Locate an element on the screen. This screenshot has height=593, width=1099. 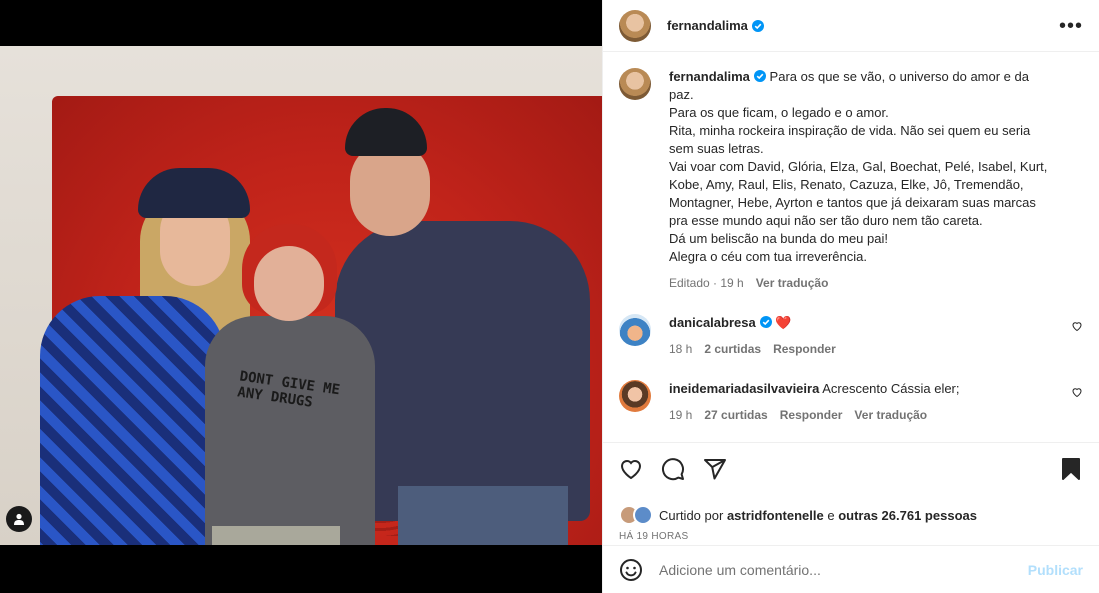
more-options-icon: ••• is located at coordinates (1071, 26).